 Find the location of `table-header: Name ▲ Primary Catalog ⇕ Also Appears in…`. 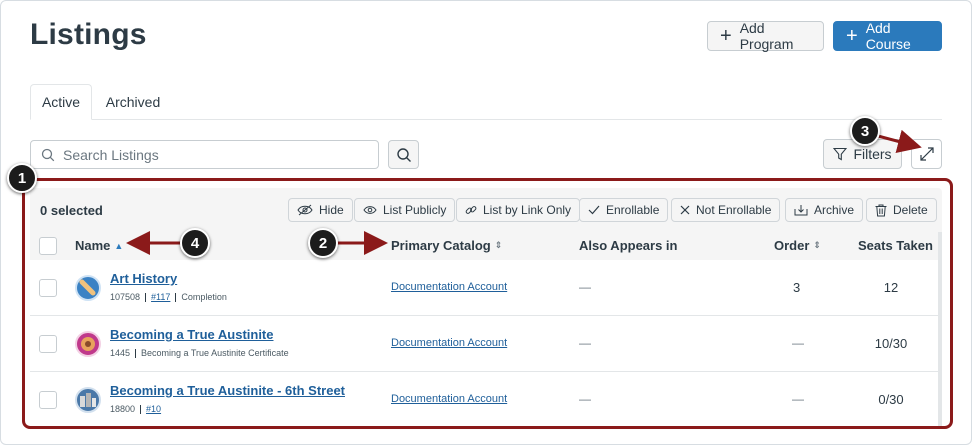

table-header: Name ▲ Primary Catalog ⇕ Also Appears in… is located at coordinates (486, 246).